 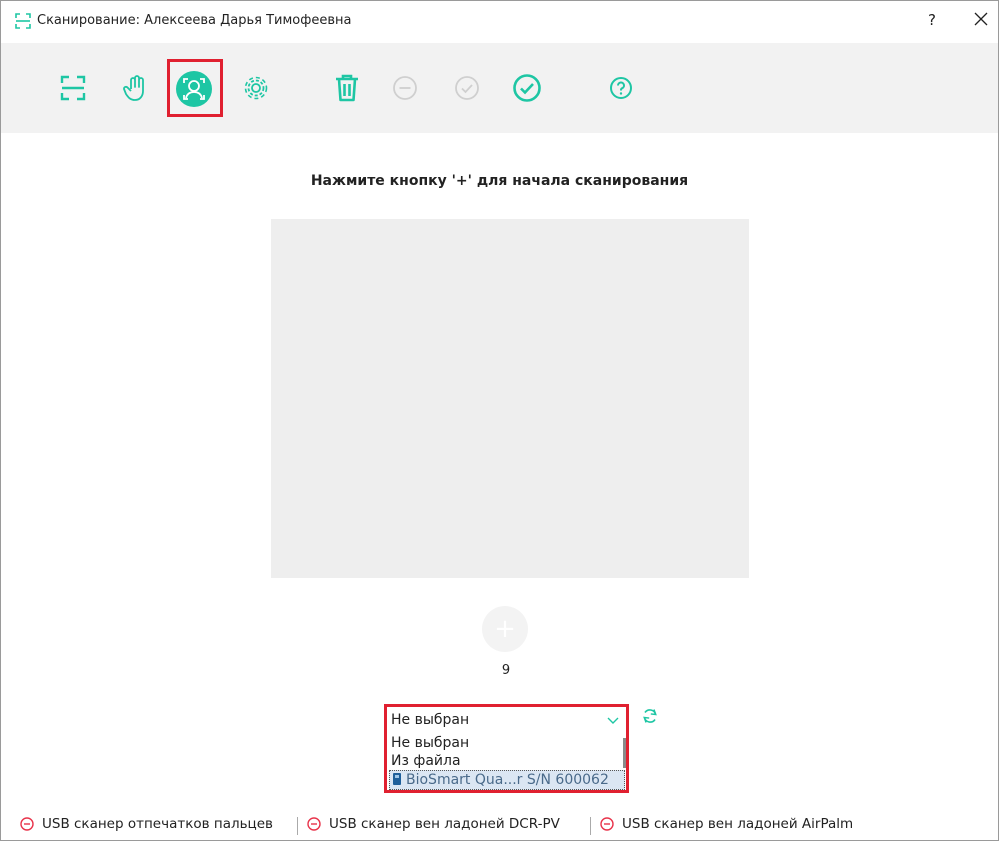 I want to click on scanner-device-icon, so click(x=397, y=779).